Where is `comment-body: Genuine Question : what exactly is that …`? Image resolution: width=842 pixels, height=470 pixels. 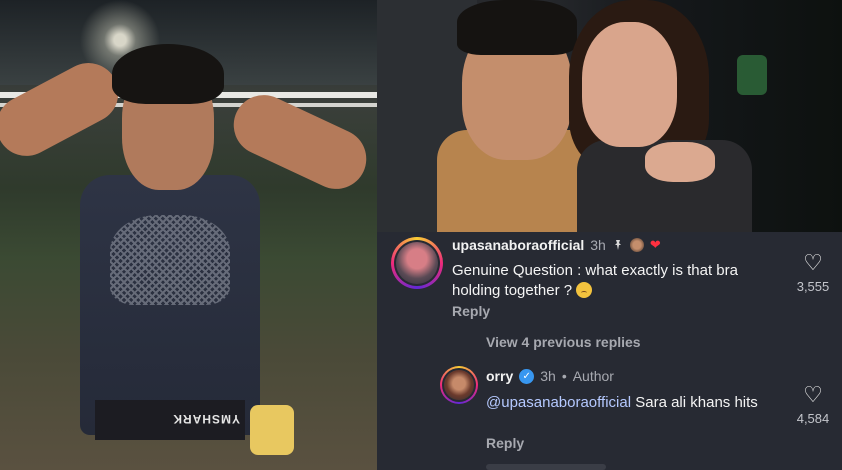 comment-body: Genuine Question : what exactly is that … is located at coordinates (595, 280).